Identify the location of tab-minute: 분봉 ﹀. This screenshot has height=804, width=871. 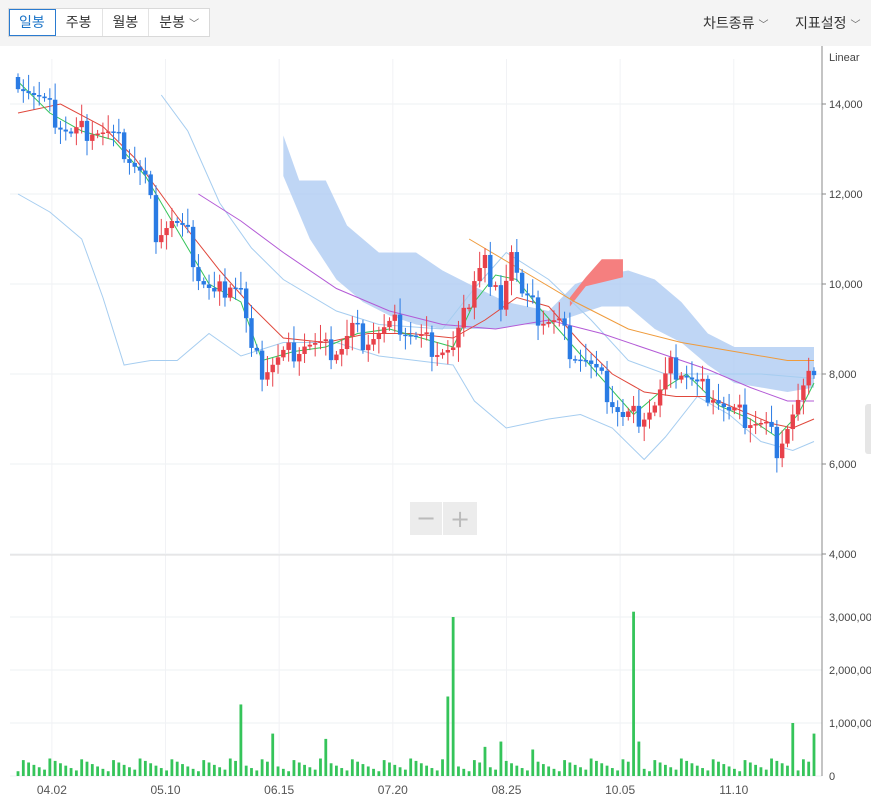
(179, 22).